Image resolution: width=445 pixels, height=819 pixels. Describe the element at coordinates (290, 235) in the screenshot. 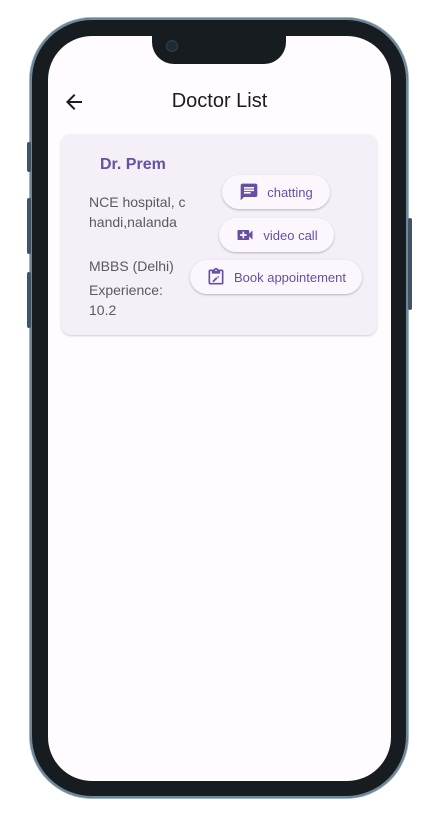

I see `video-call-label: video call` at that location.